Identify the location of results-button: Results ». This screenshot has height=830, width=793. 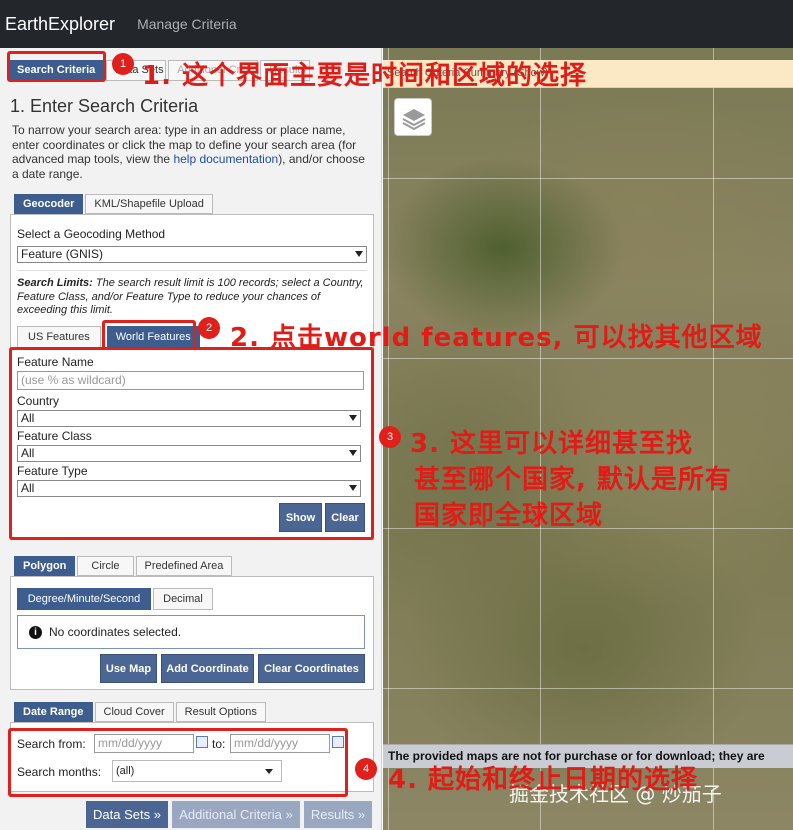
(338, 814).